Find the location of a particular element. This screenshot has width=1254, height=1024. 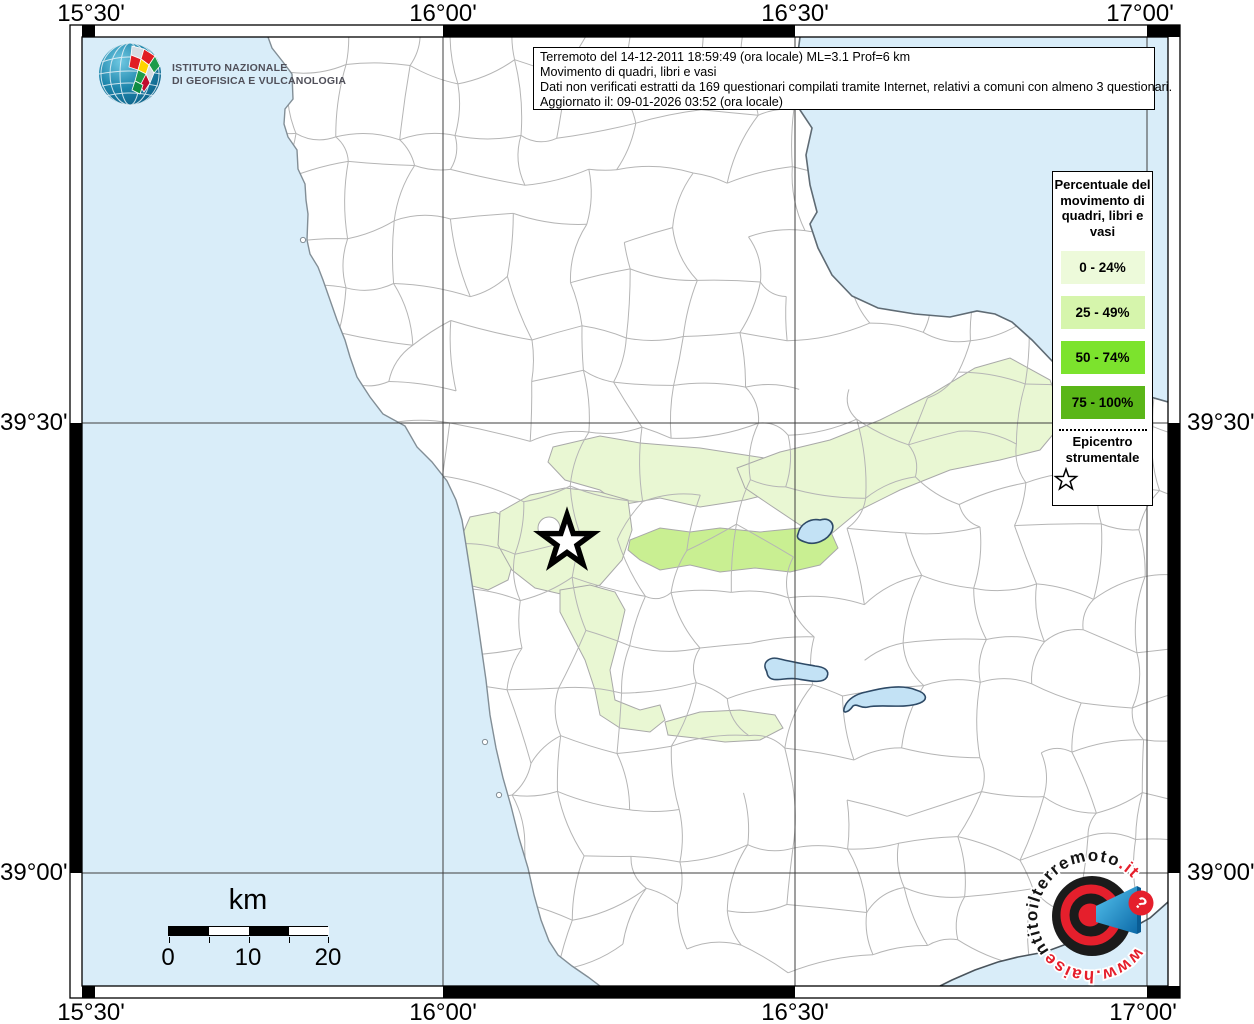

scale-bar-segments is located at coordinates (248, 934).